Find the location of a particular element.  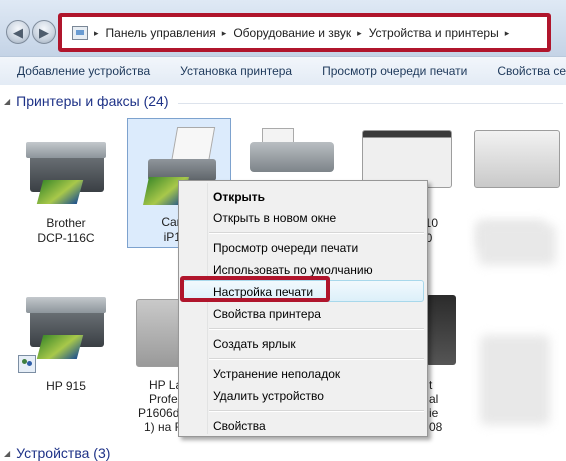

menu-item-printer-properties: Свойства принтера is located at coordinates (267, 314).